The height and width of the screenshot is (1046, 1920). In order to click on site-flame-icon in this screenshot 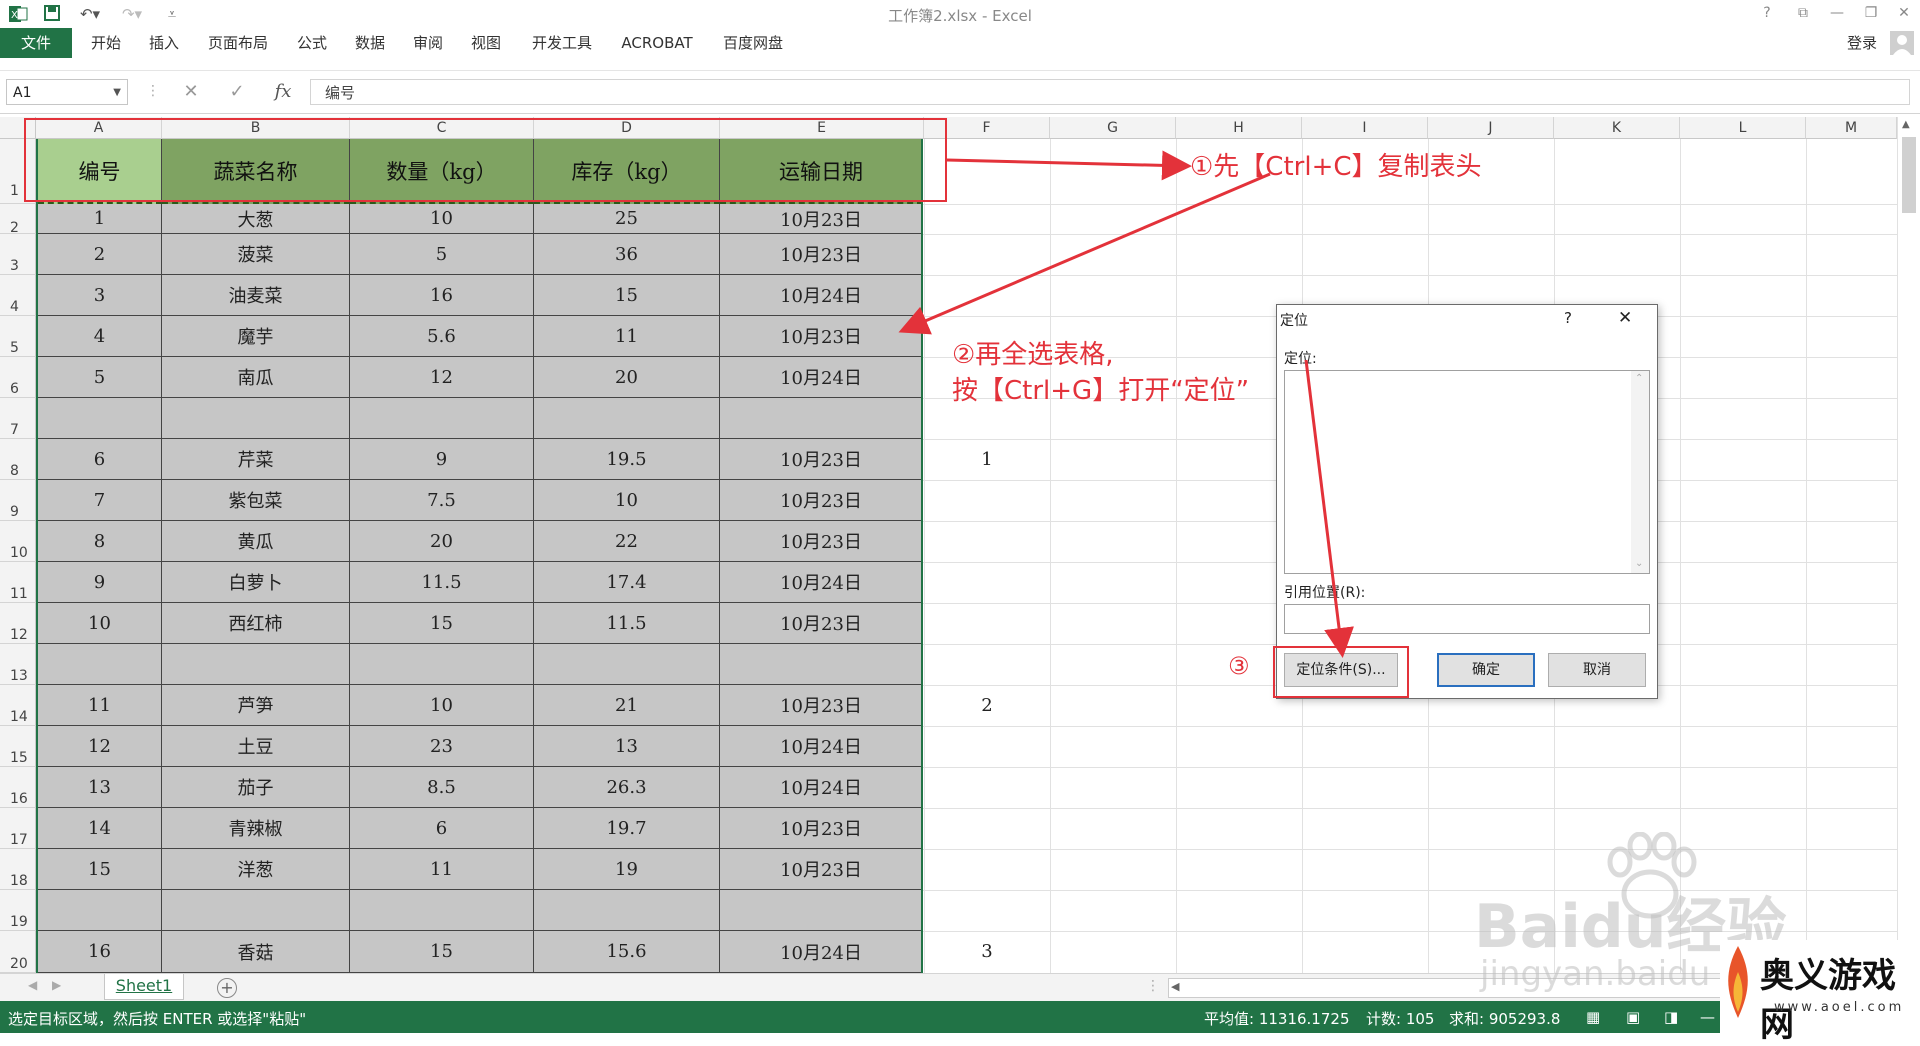, I will do `click(1738, 982)`.